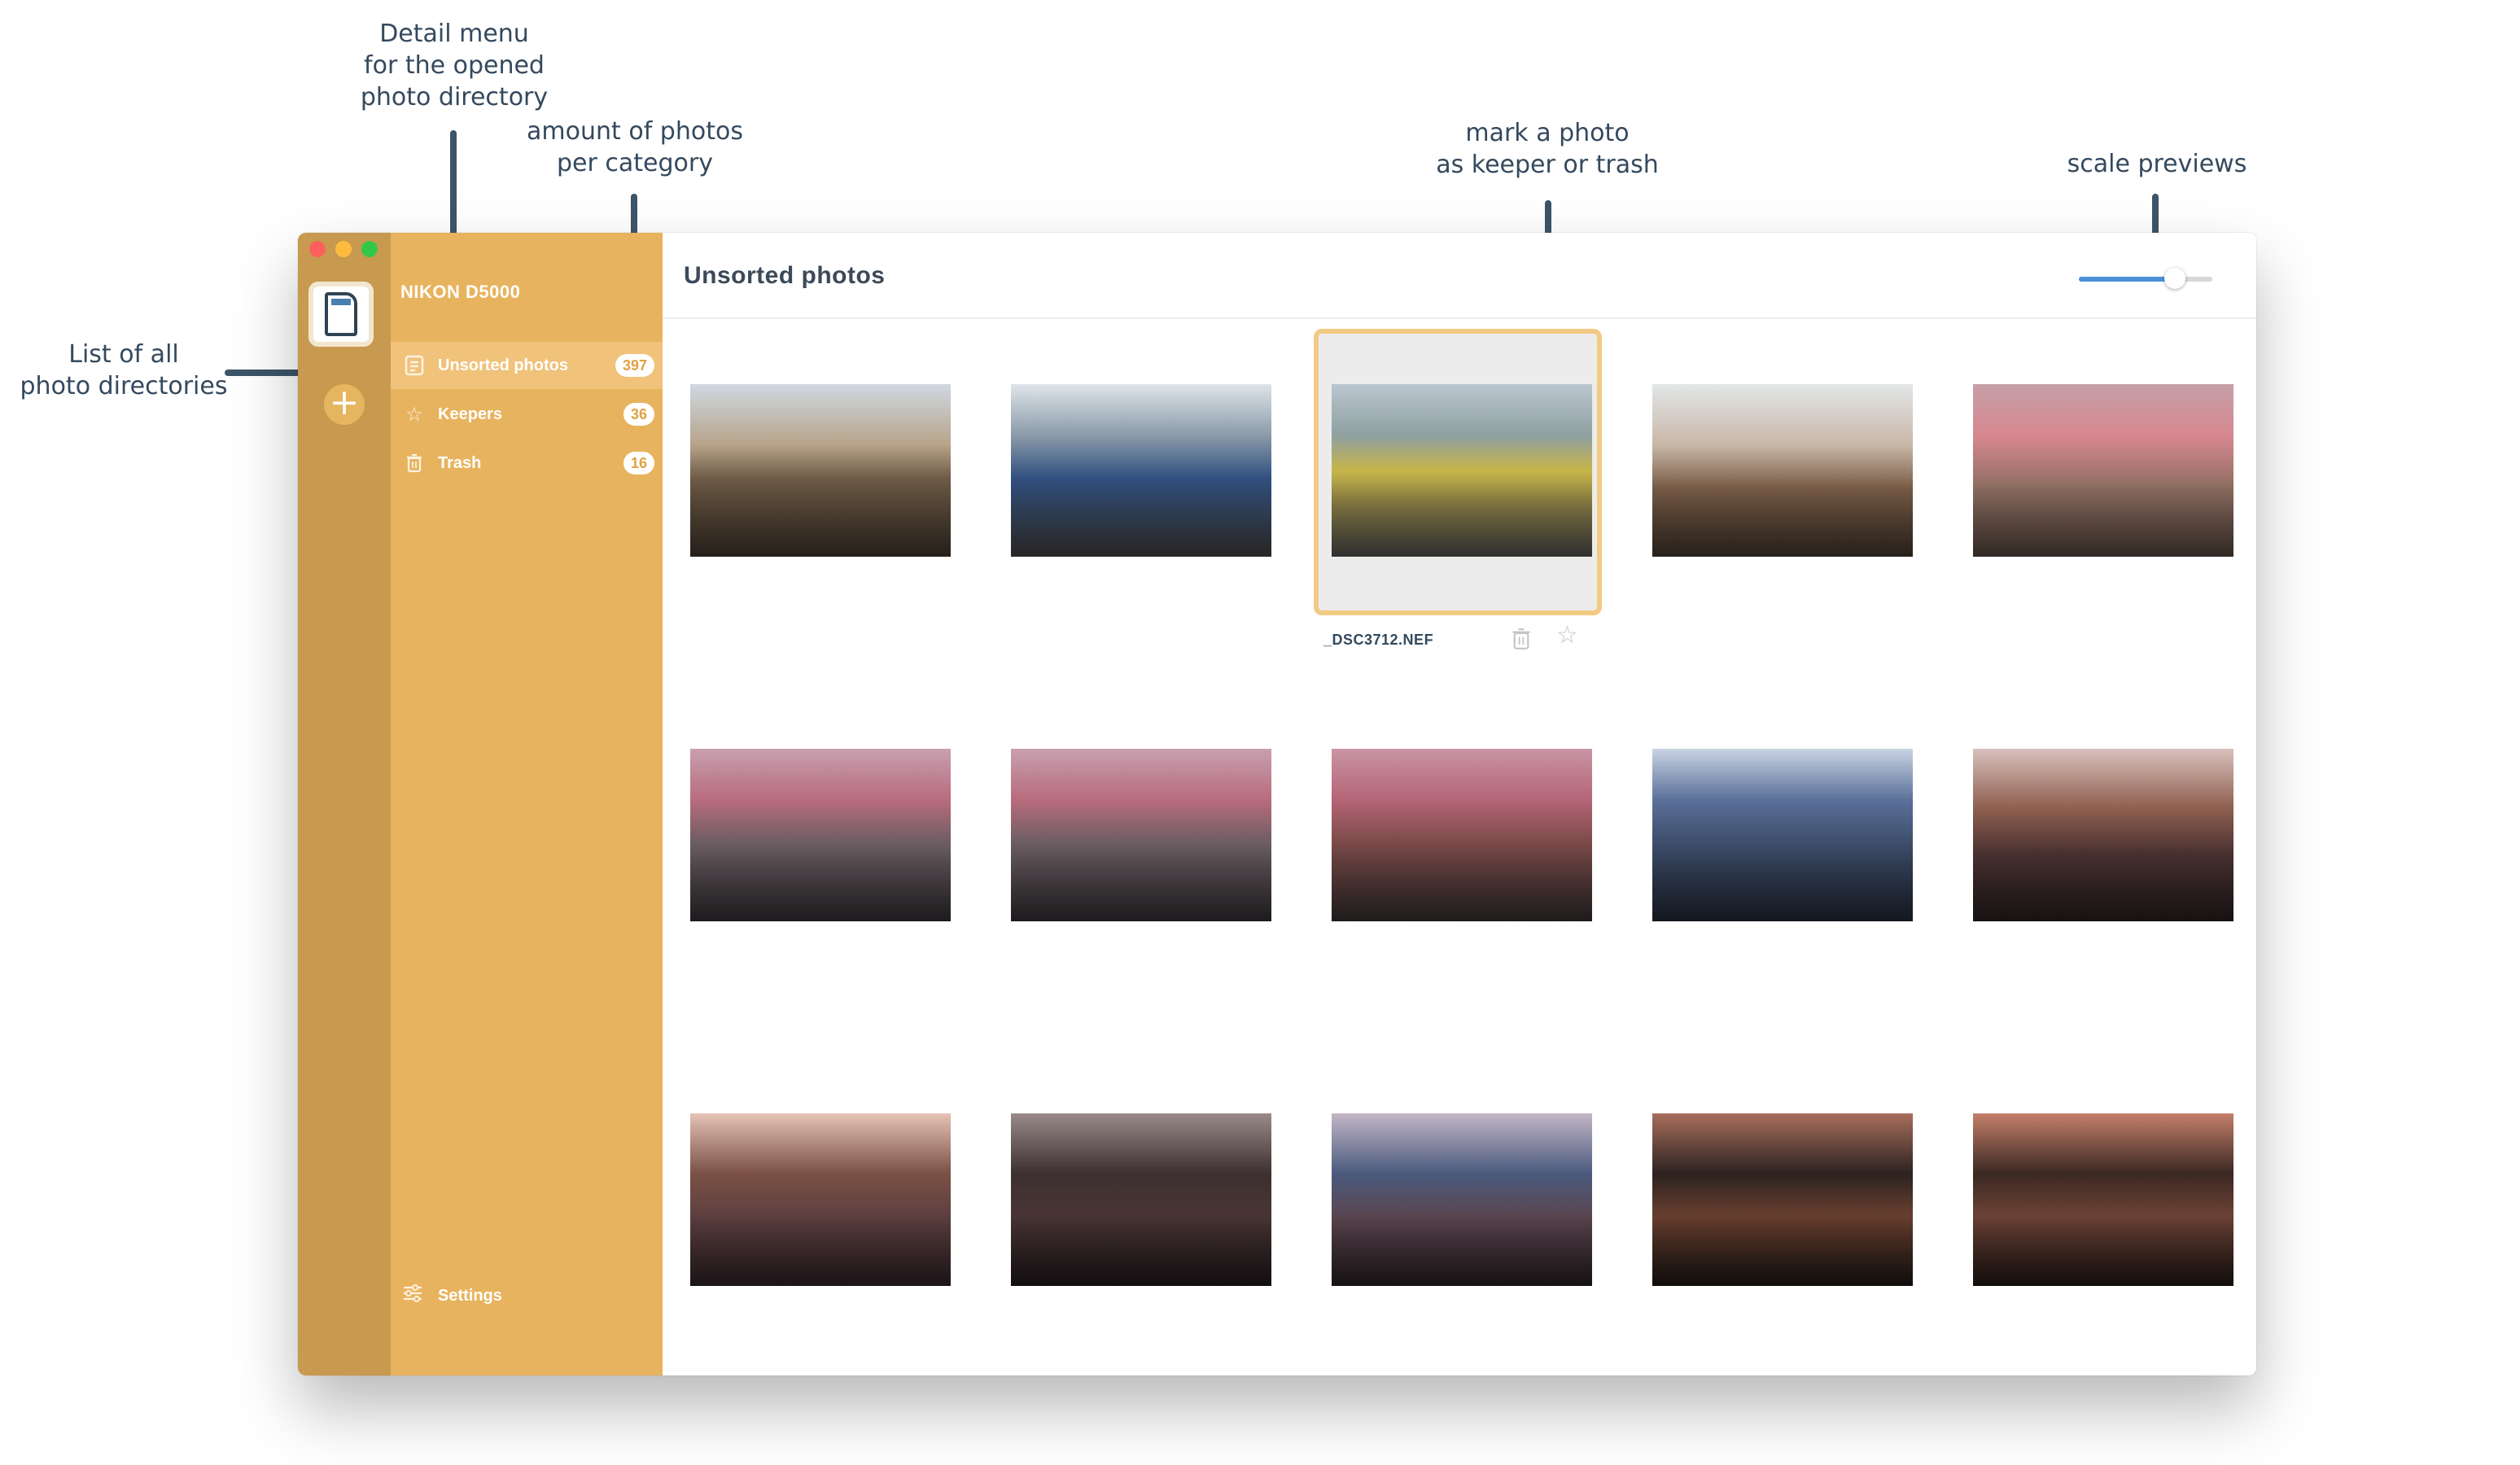 The height and width of the screenshot is (1465, 2520). I want to click on category-label: Unsorted photos, so click(503, 365).